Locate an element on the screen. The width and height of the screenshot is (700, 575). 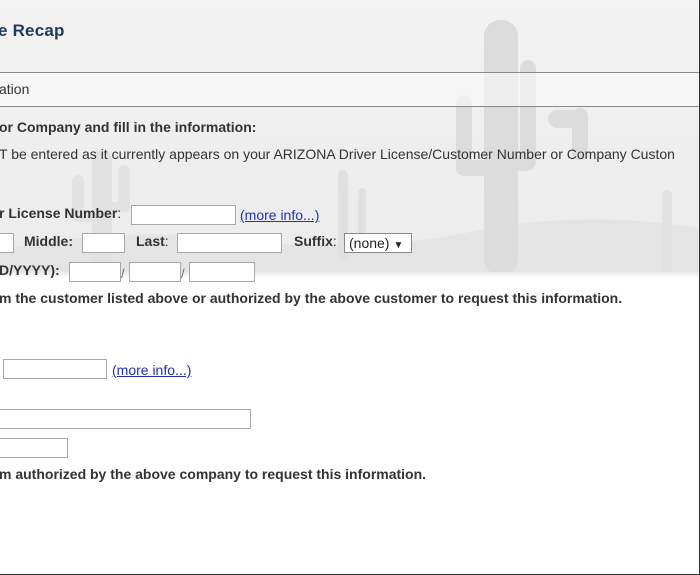
dob-day-input is located at coordinates (155, 272).